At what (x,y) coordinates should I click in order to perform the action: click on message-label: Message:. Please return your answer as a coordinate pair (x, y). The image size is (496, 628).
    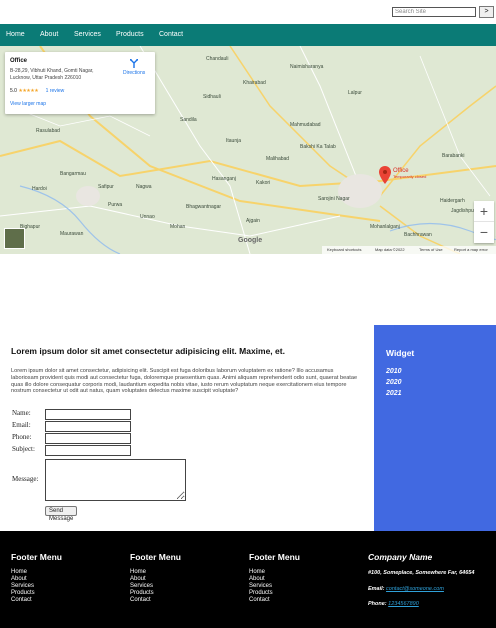
    Looking at the image, I should click on (25, 479).